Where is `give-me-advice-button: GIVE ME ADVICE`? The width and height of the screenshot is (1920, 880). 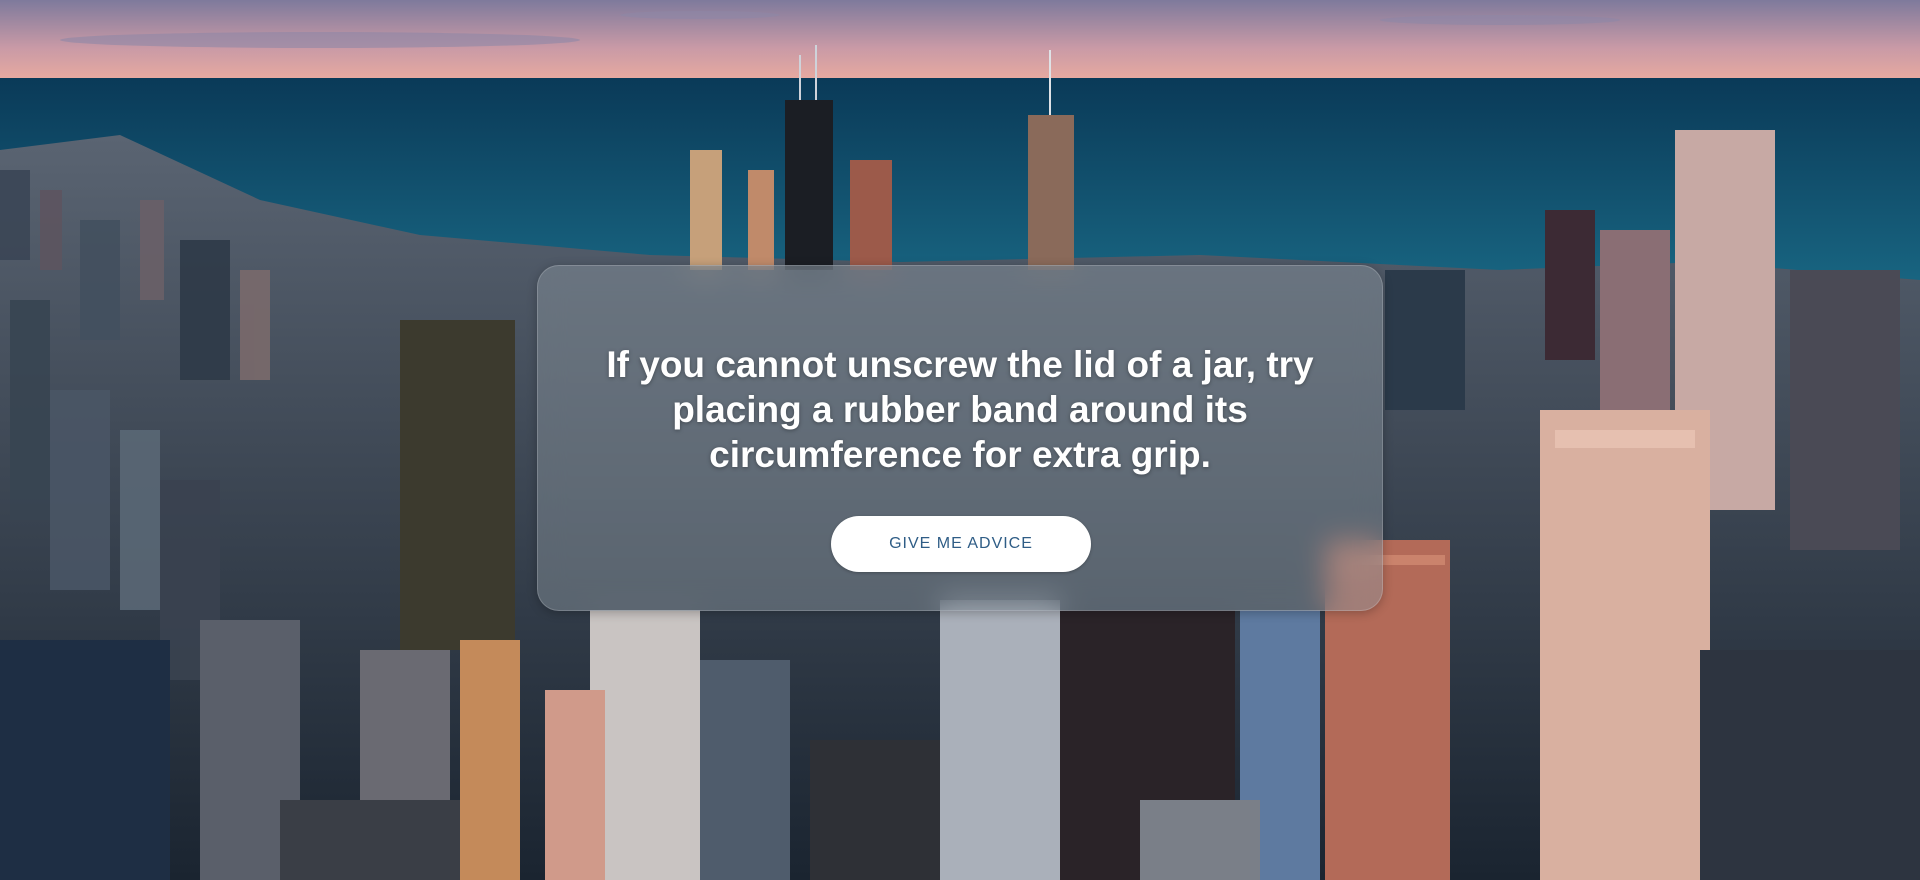 give-me-advice-button: GIVE ME ADVICE is located at coordinates (961, 544).